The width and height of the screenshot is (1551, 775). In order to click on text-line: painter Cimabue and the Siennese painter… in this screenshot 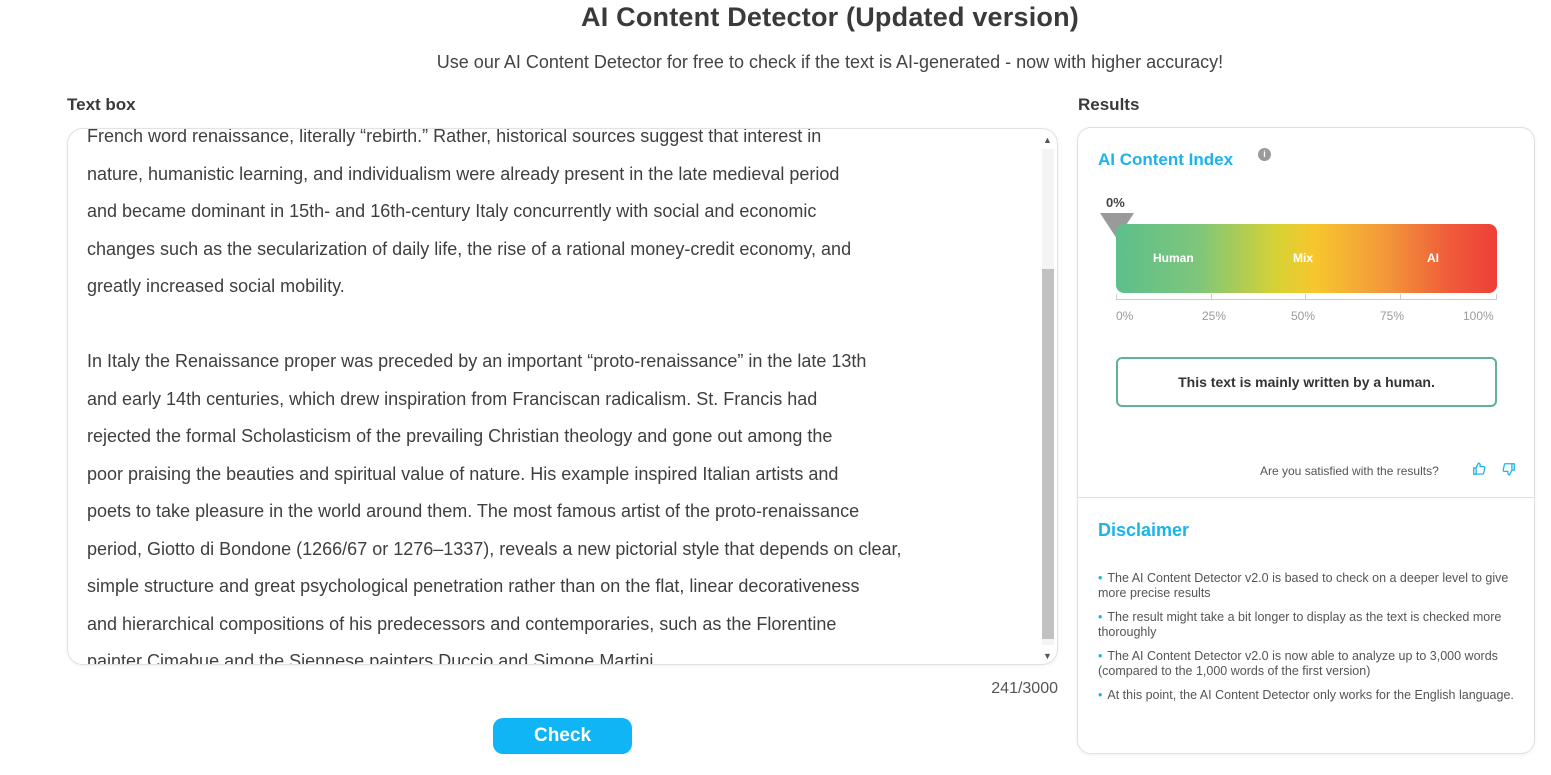, I will do `click(373, 658)`.